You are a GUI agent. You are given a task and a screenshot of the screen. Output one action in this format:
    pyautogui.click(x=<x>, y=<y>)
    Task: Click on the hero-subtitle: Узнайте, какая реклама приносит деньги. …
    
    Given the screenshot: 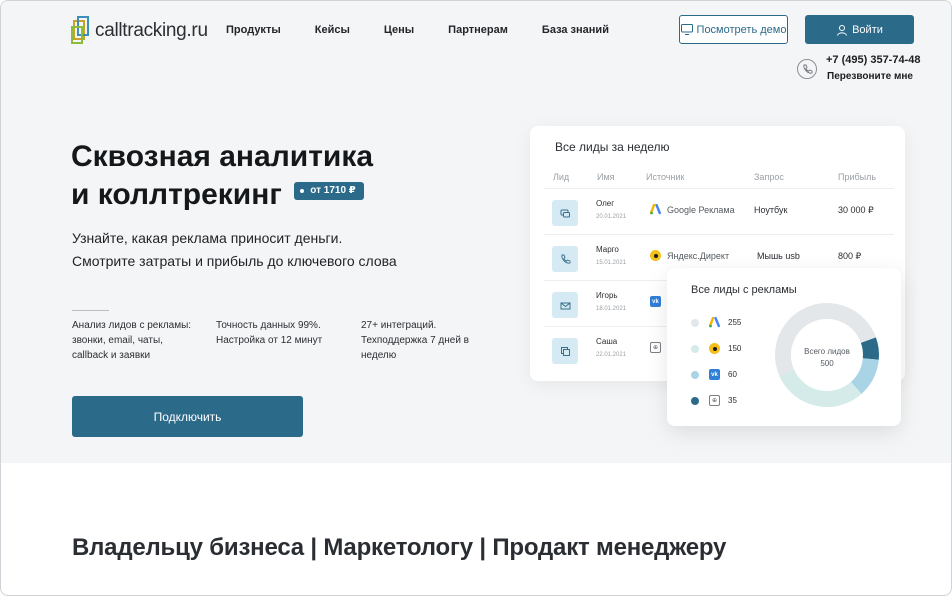 What is the action you would take?
    pyautogui.click(x=234, y=250)
    